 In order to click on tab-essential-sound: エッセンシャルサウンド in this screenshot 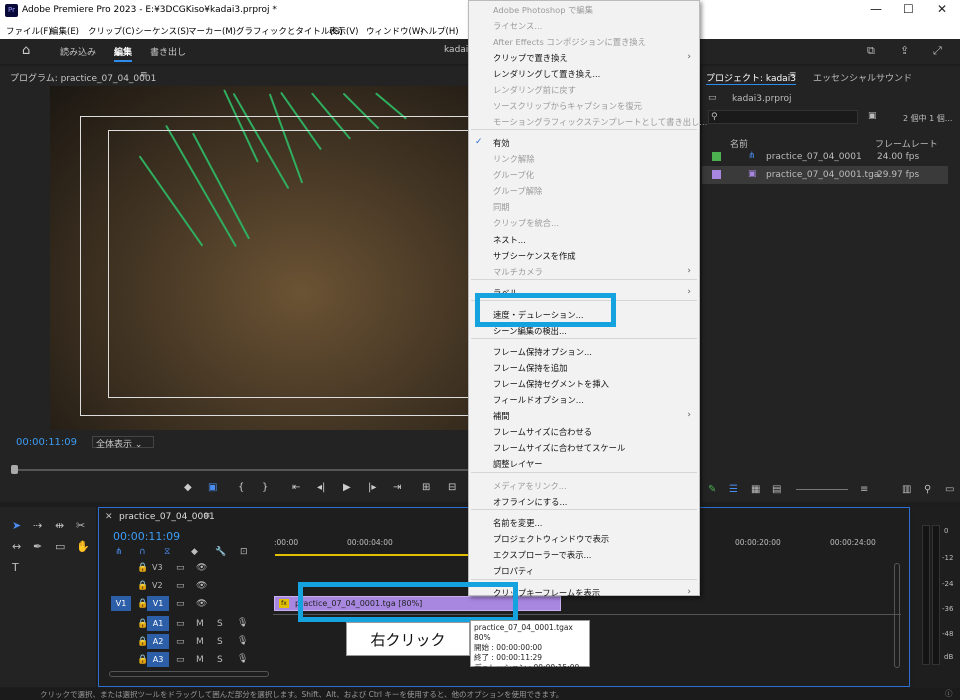, I will do `click(862, 77)`.